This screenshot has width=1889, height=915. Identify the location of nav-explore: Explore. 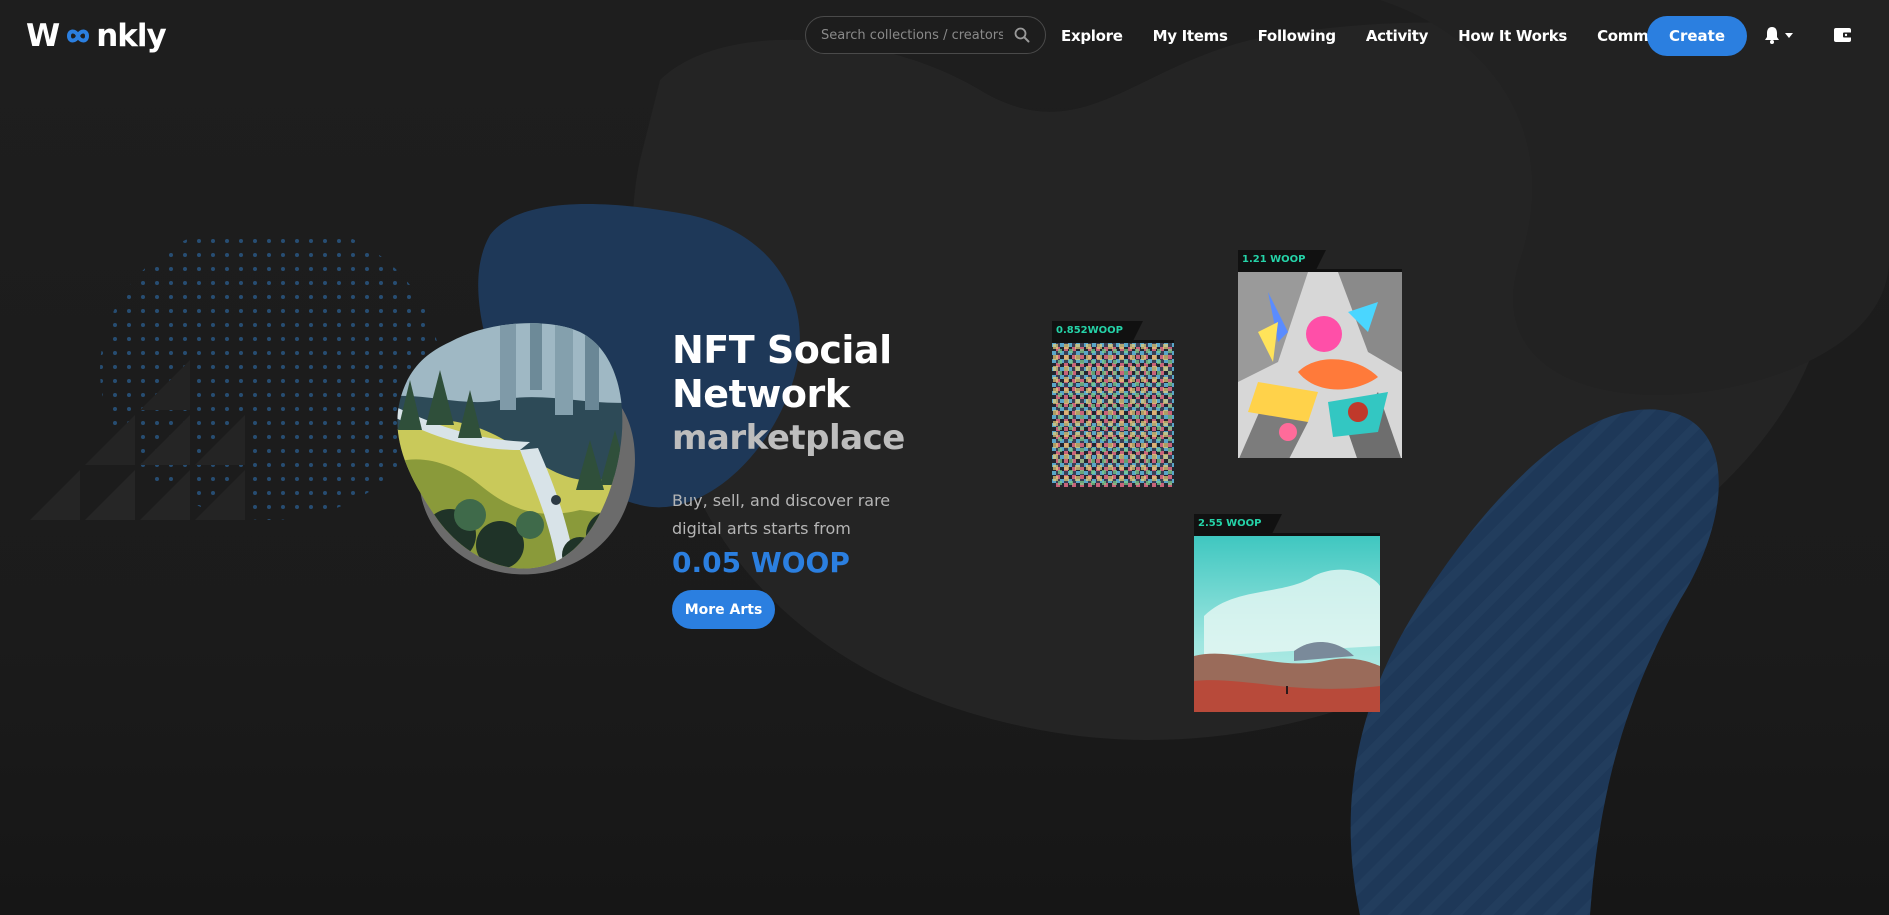
(1092, 36).